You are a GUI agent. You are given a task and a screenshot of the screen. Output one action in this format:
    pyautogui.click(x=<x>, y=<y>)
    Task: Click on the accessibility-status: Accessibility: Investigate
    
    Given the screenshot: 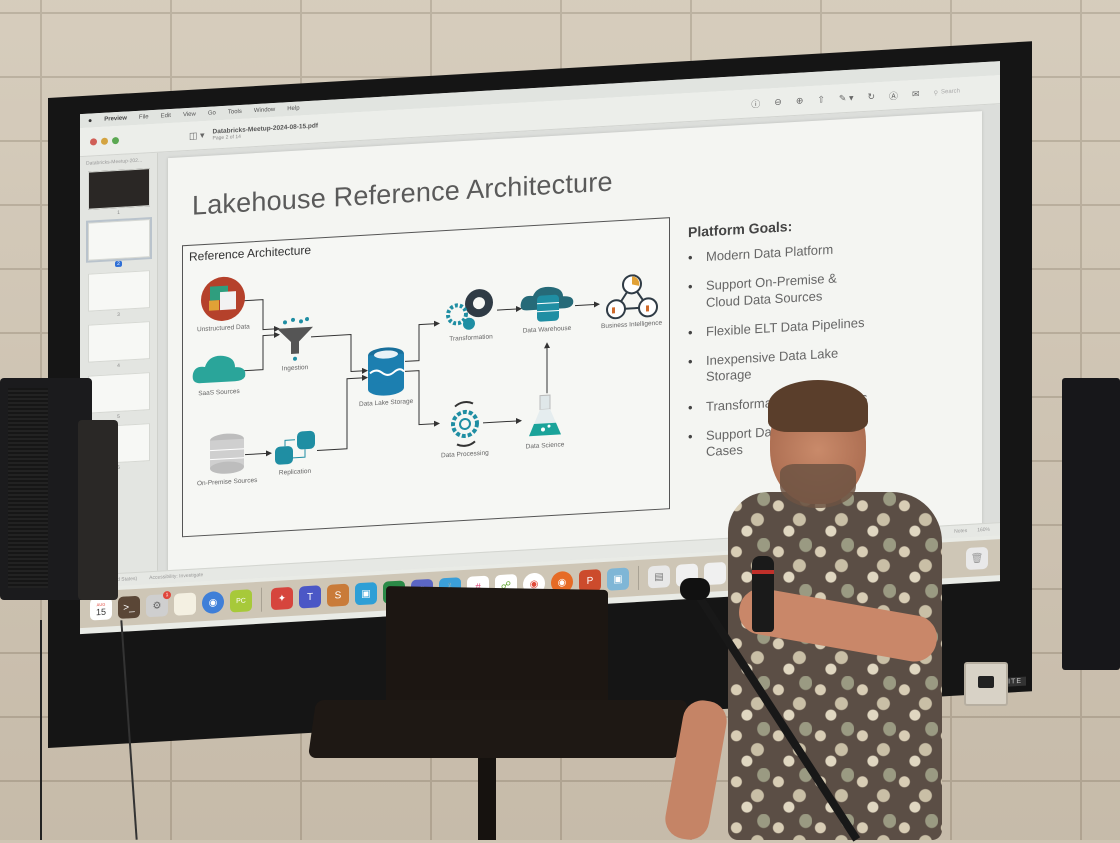 What is the action you would take?
    pyautogui.click(x=176, y=576)
    